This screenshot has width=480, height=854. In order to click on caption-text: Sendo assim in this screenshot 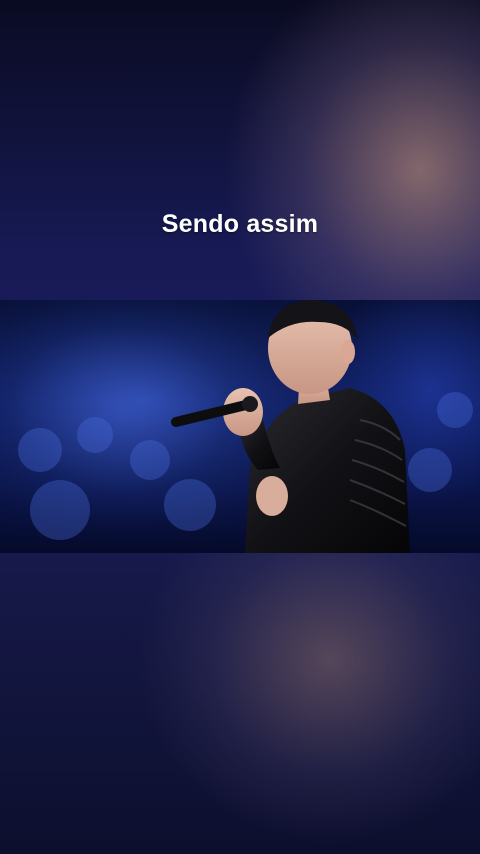, I will do `click(240, 224)`.